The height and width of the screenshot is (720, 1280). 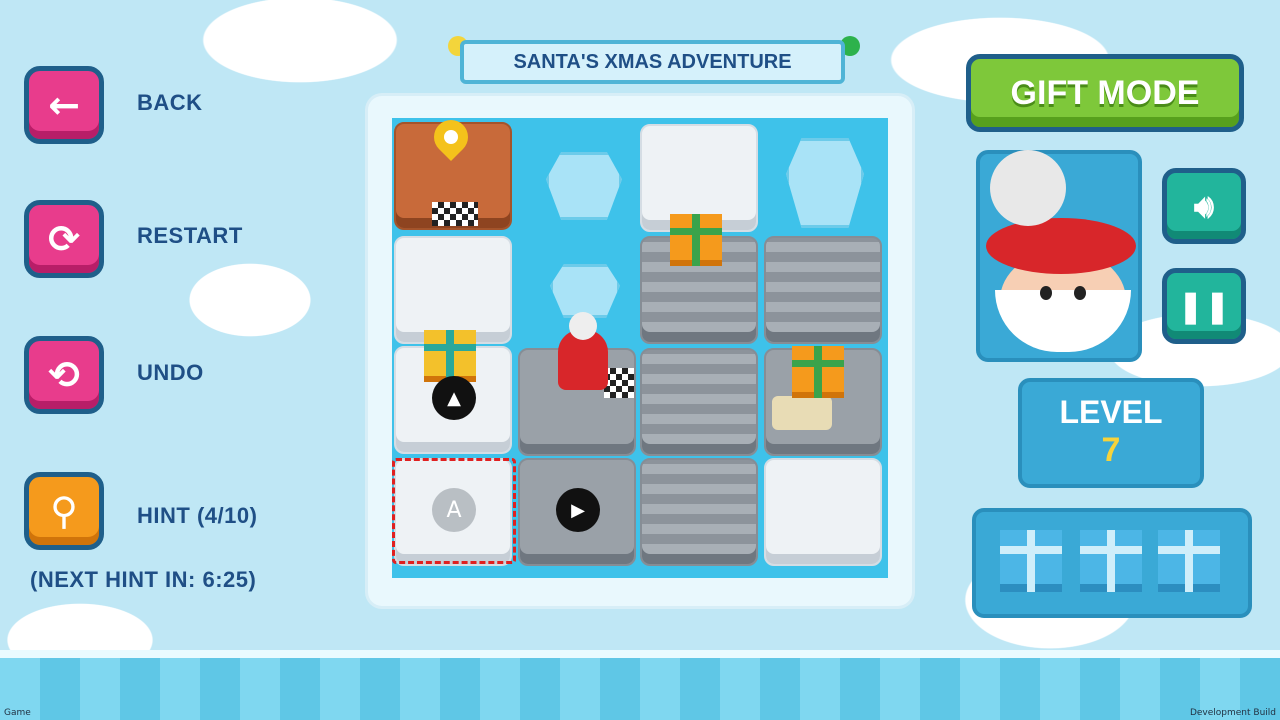 I want to click on back-button: ←, so click(x=64, y=105).